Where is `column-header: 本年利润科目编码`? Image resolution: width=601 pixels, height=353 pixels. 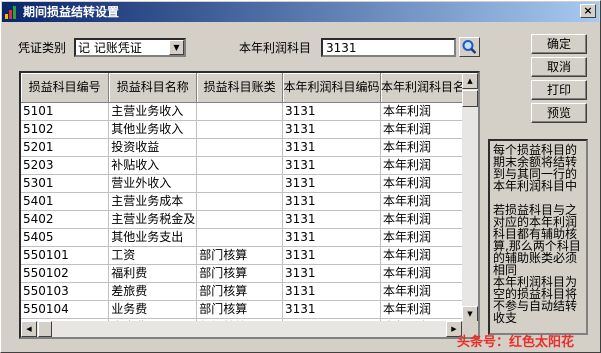
column-header: 本年利润科目编码 is located at coordinates (331, 88).